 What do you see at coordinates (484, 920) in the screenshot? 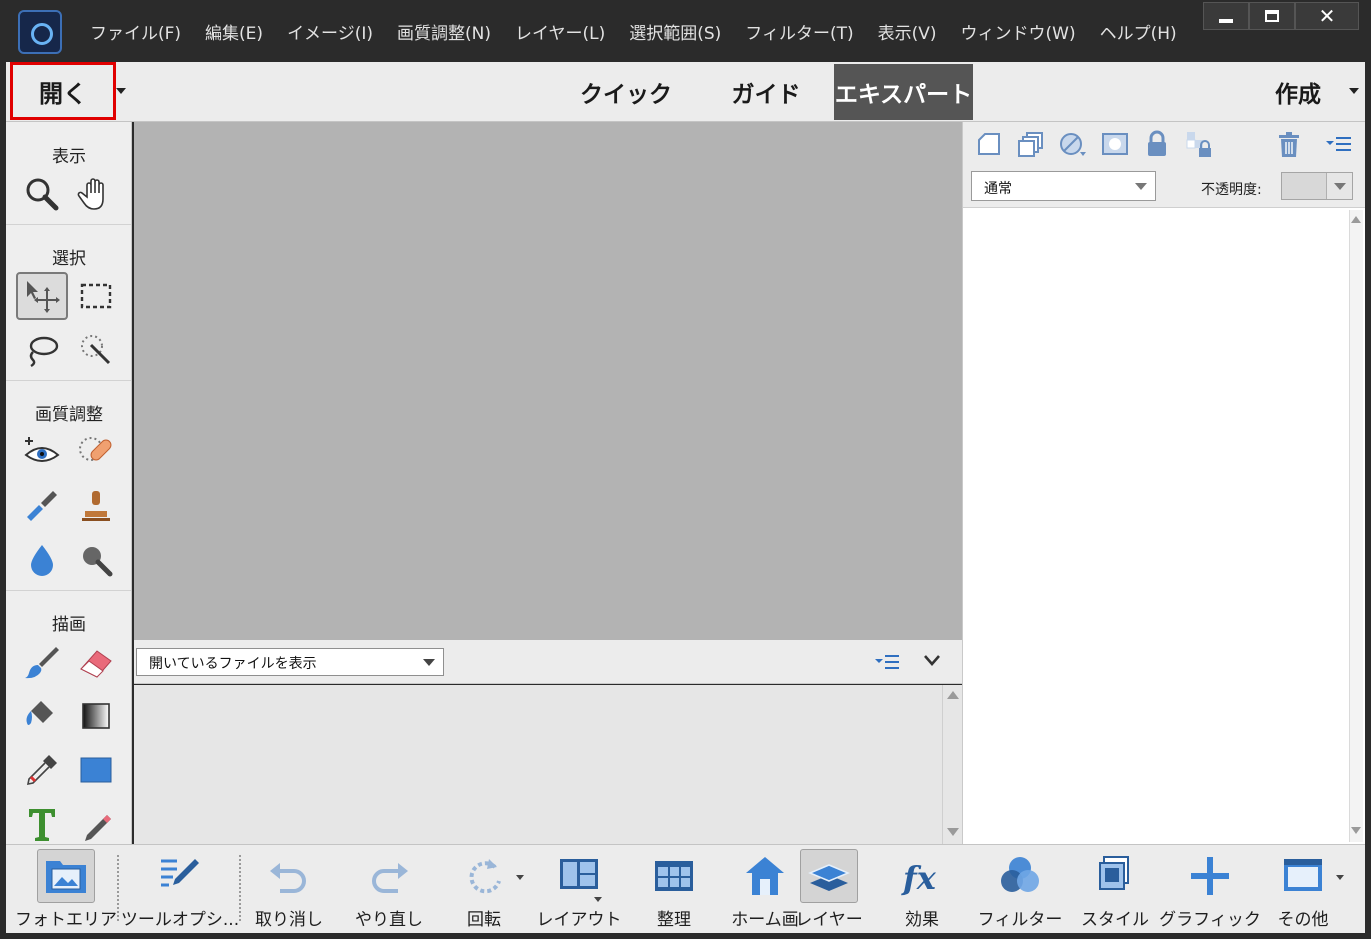
I see `rotate-label: 回転` at bounding box center [484, 920].